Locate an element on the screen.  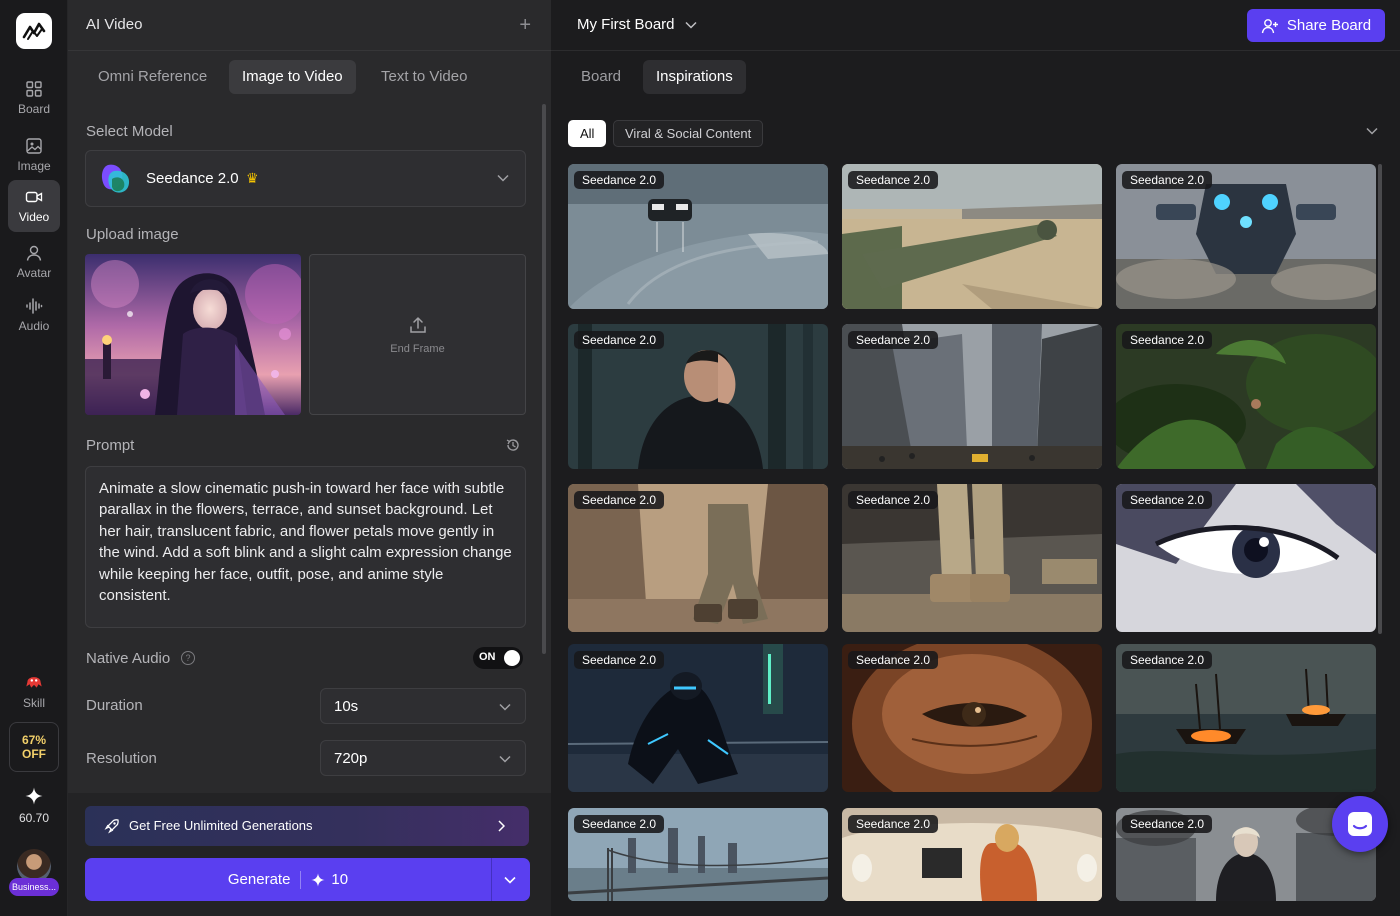
discount-promo-button: 67% OFF is located at coordinates (34, 747).